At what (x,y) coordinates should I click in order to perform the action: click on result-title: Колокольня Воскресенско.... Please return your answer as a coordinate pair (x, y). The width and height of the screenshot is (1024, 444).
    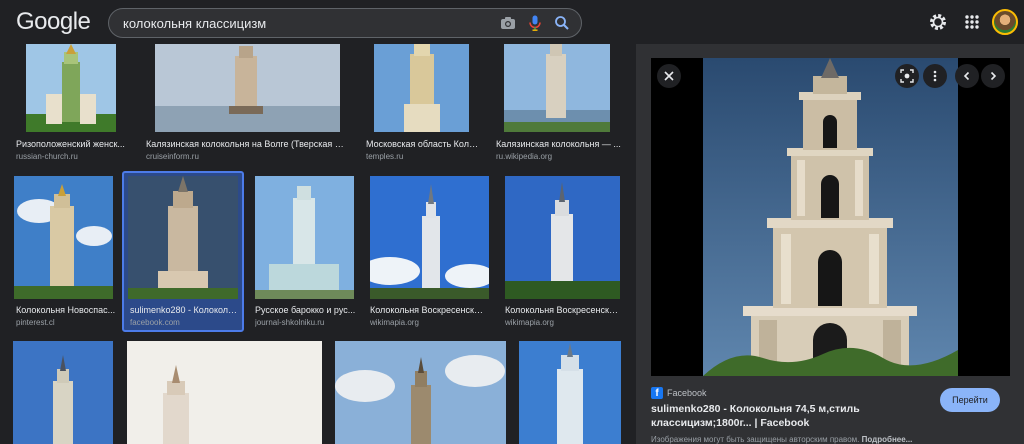
    Looking at the image, I should click on (563, 310).